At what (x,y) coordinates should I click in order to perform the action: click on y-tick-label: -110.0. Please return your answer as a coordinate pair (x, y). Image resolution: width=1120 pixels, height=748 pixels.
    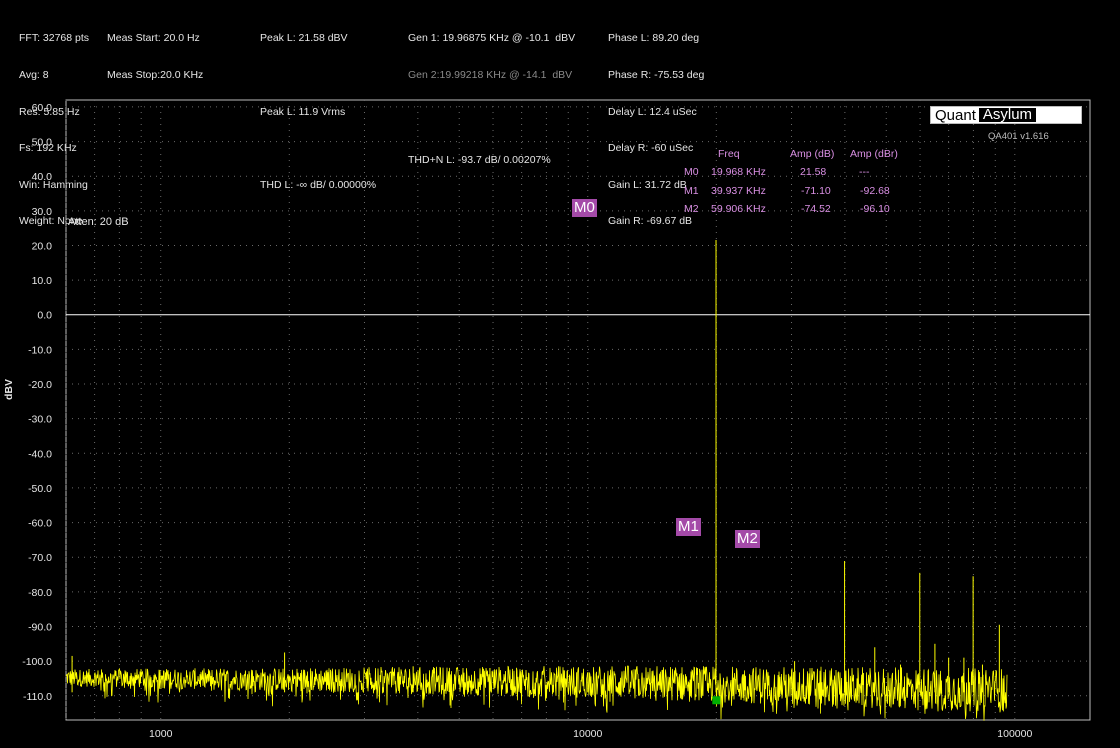
    Looking at the image, I should click on (37, 697).